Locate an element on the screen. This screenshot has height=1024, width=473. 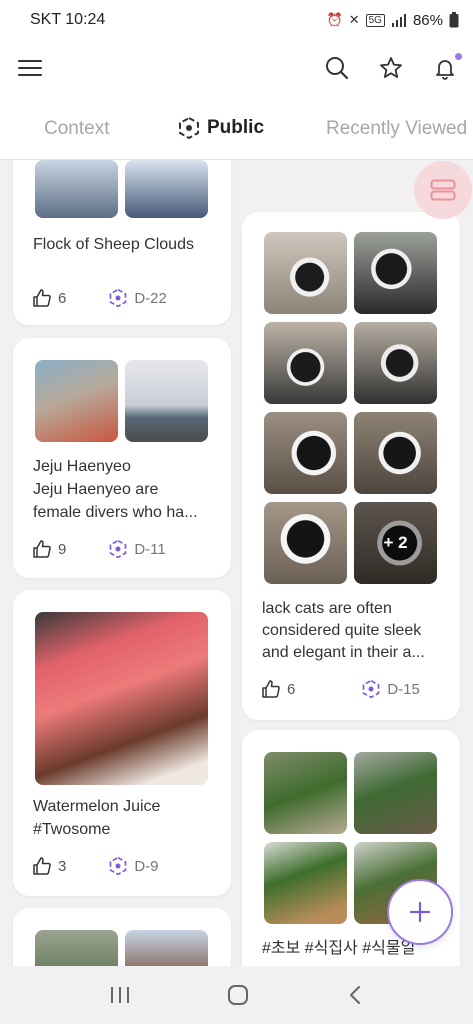
tab-public-label: Public is located at coordinates (236, 127).